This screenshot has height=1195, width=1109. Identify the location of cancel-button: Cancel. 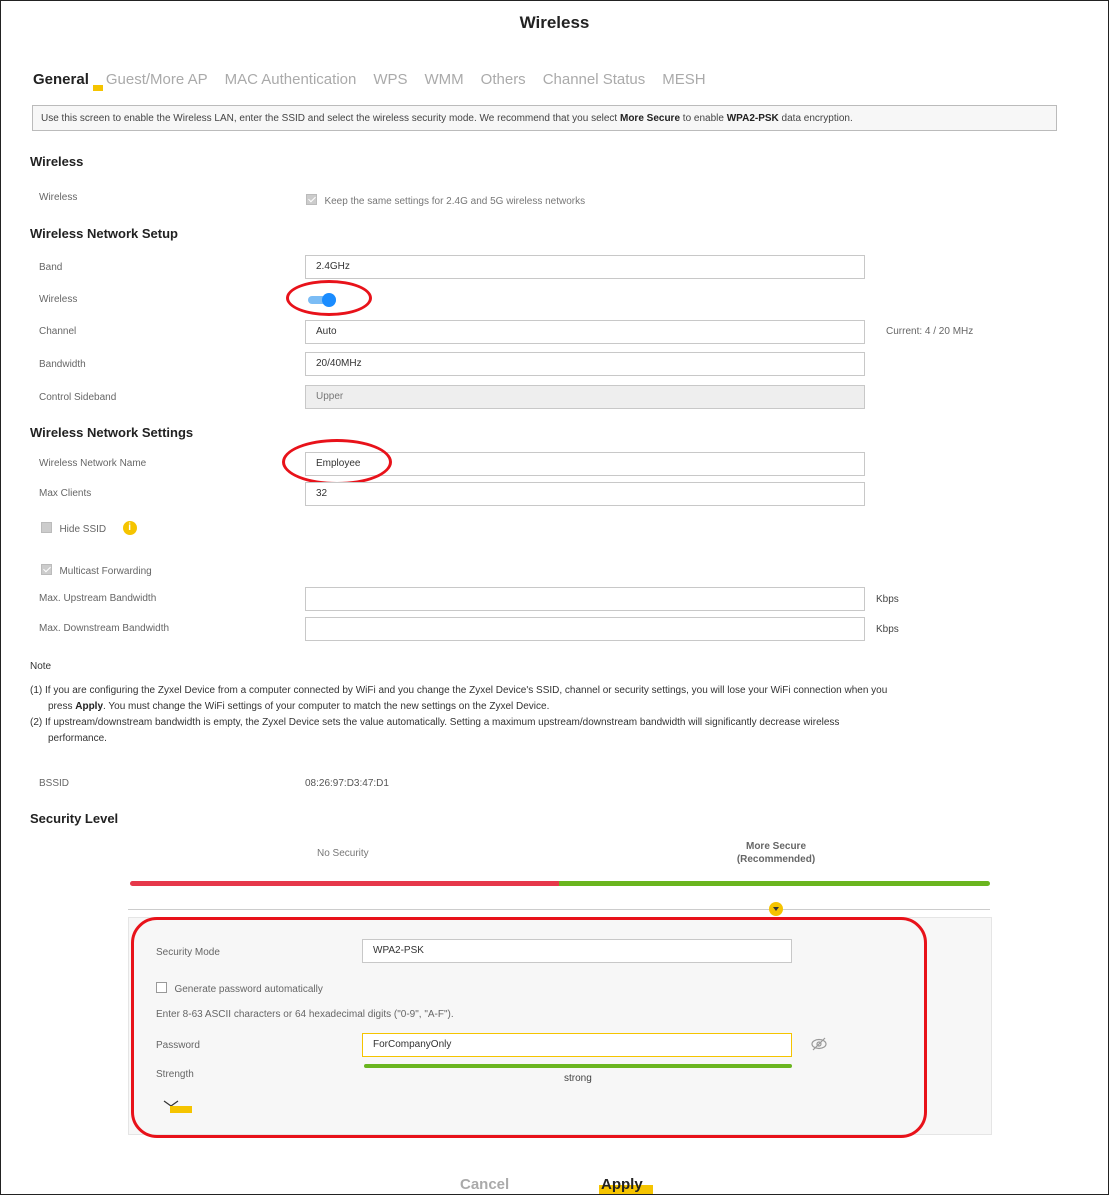
(484, 1184).